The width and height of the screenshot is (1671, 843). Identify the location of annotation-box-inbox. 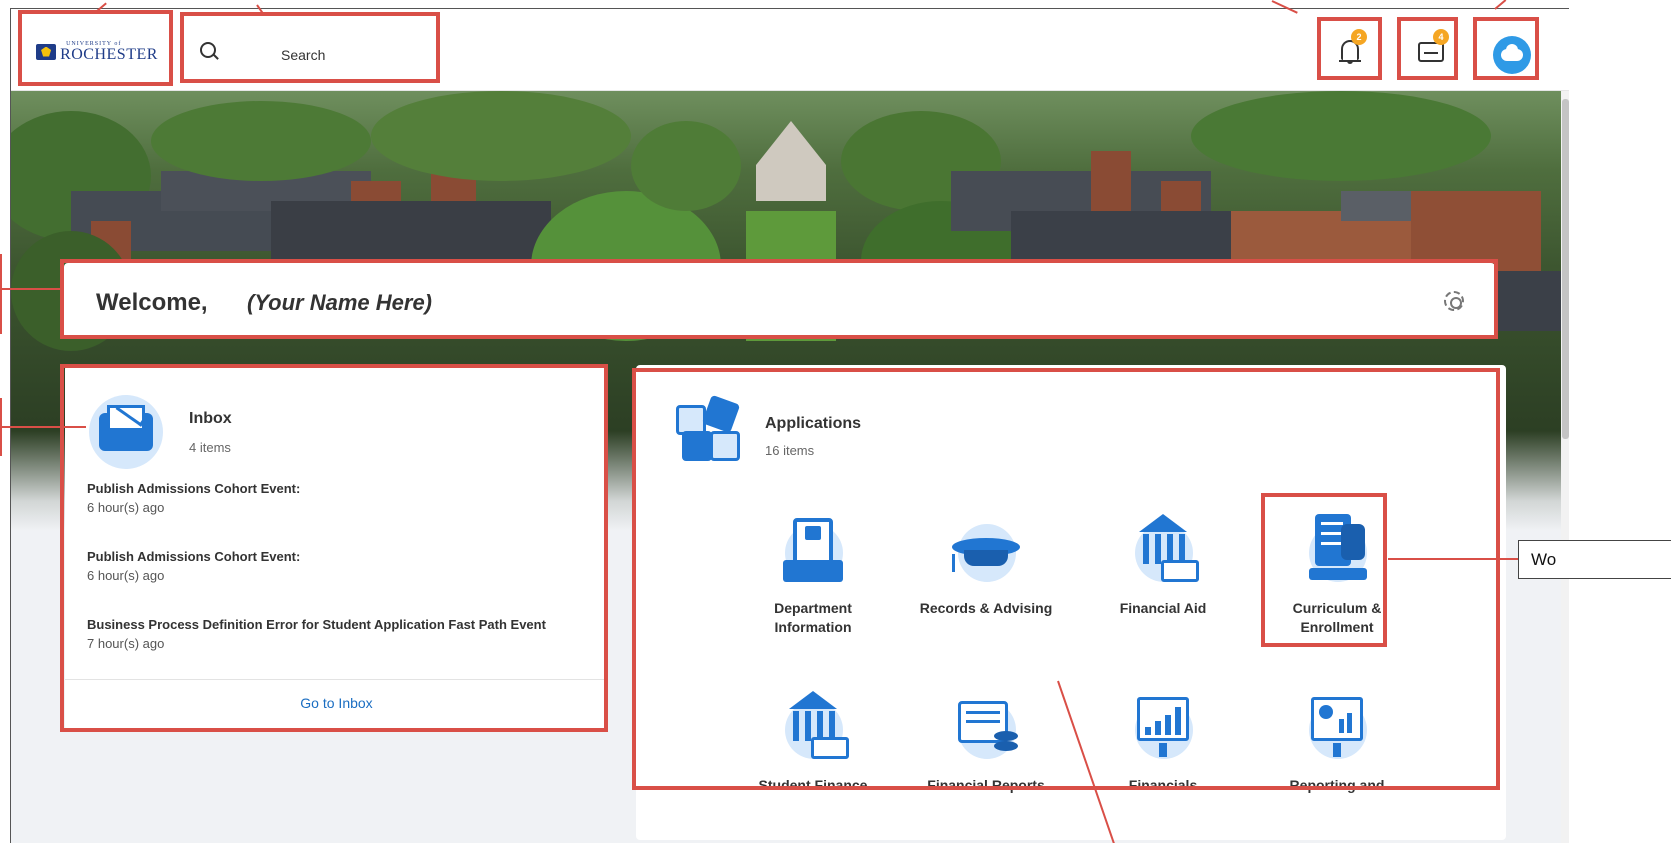
(334, 548).